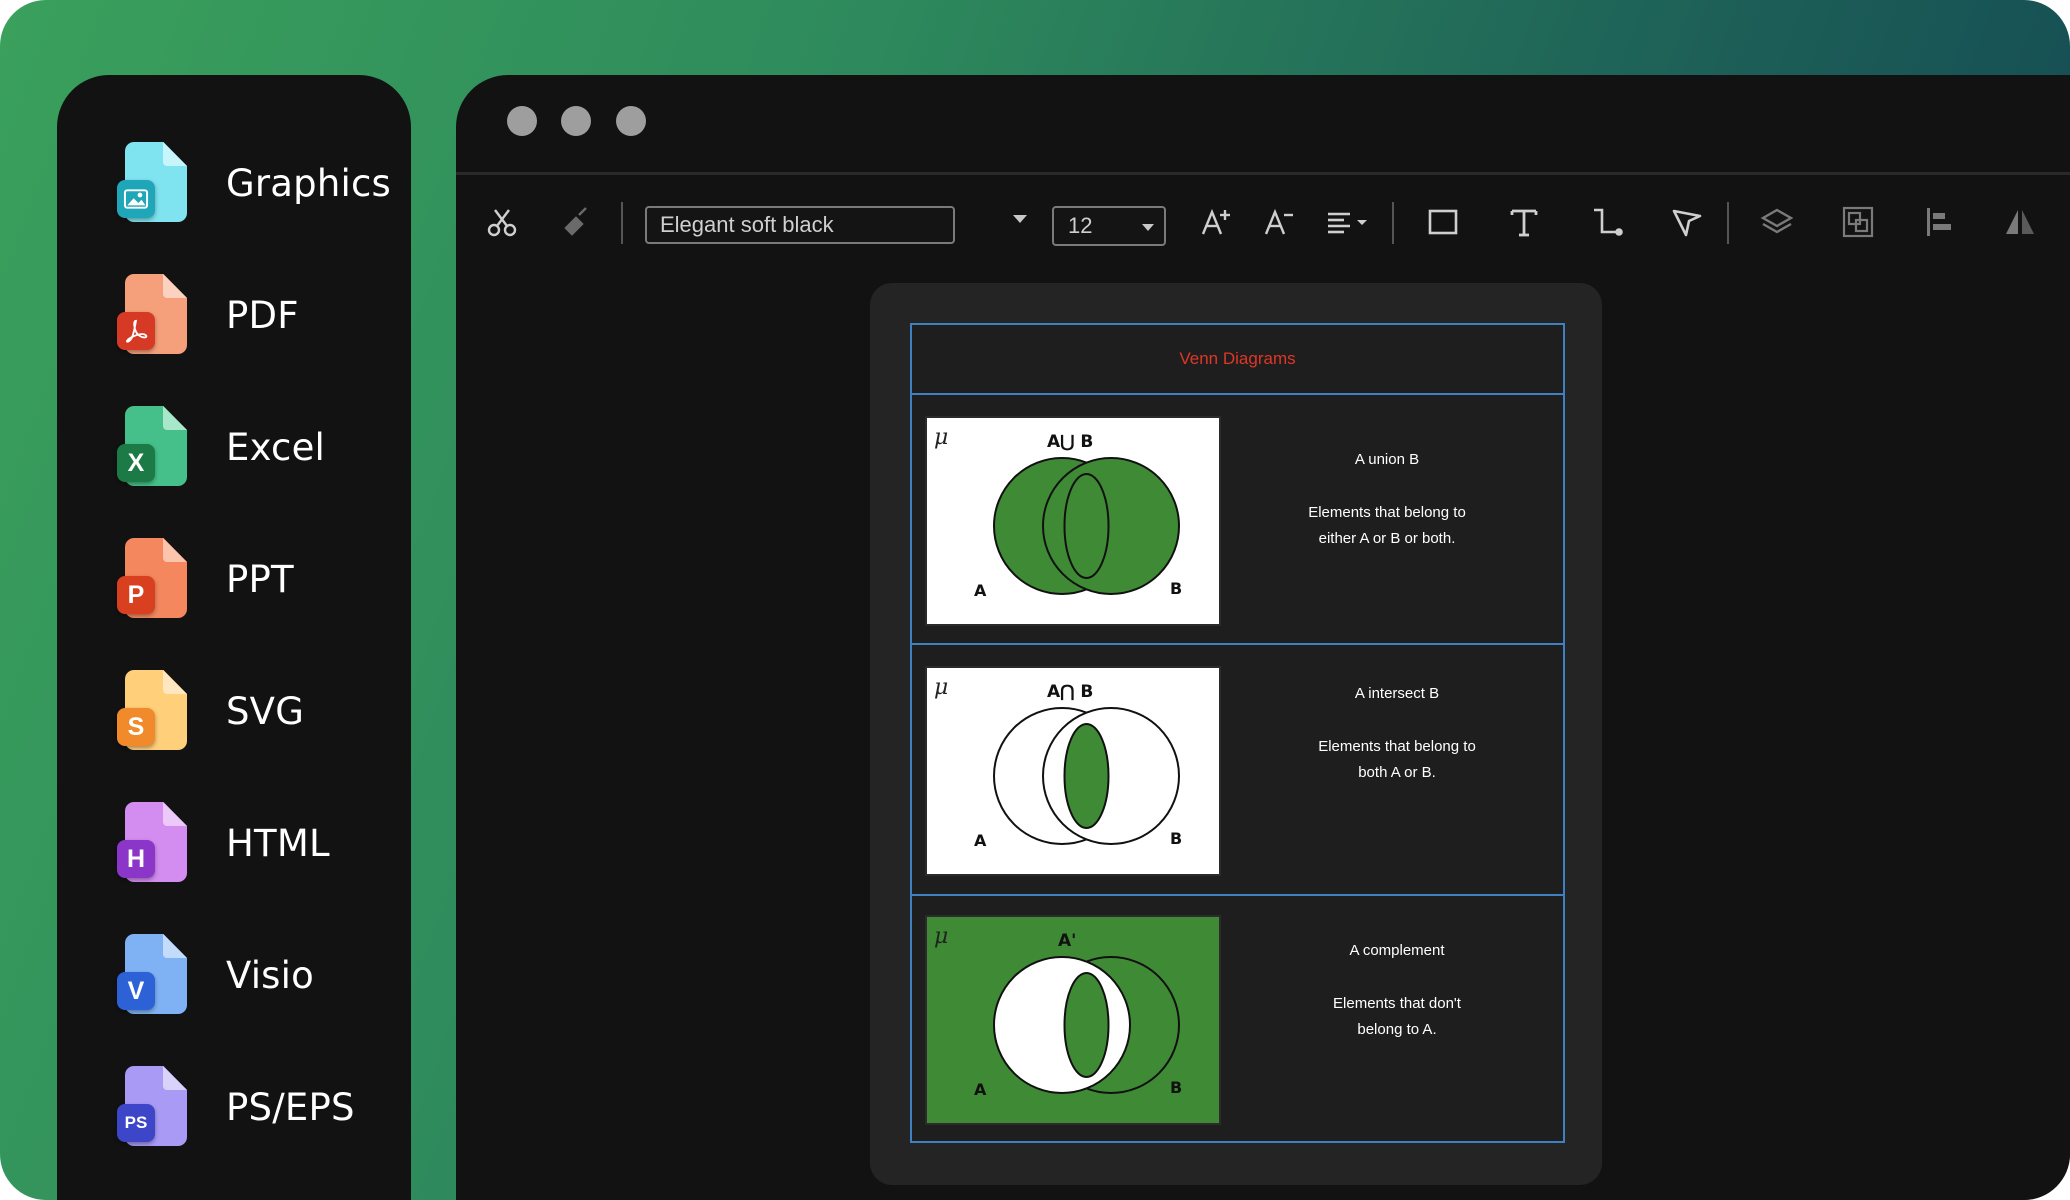  Describe the element at coordinates (152, 183) in the screenshot. I see `image-file-icon` at that location.